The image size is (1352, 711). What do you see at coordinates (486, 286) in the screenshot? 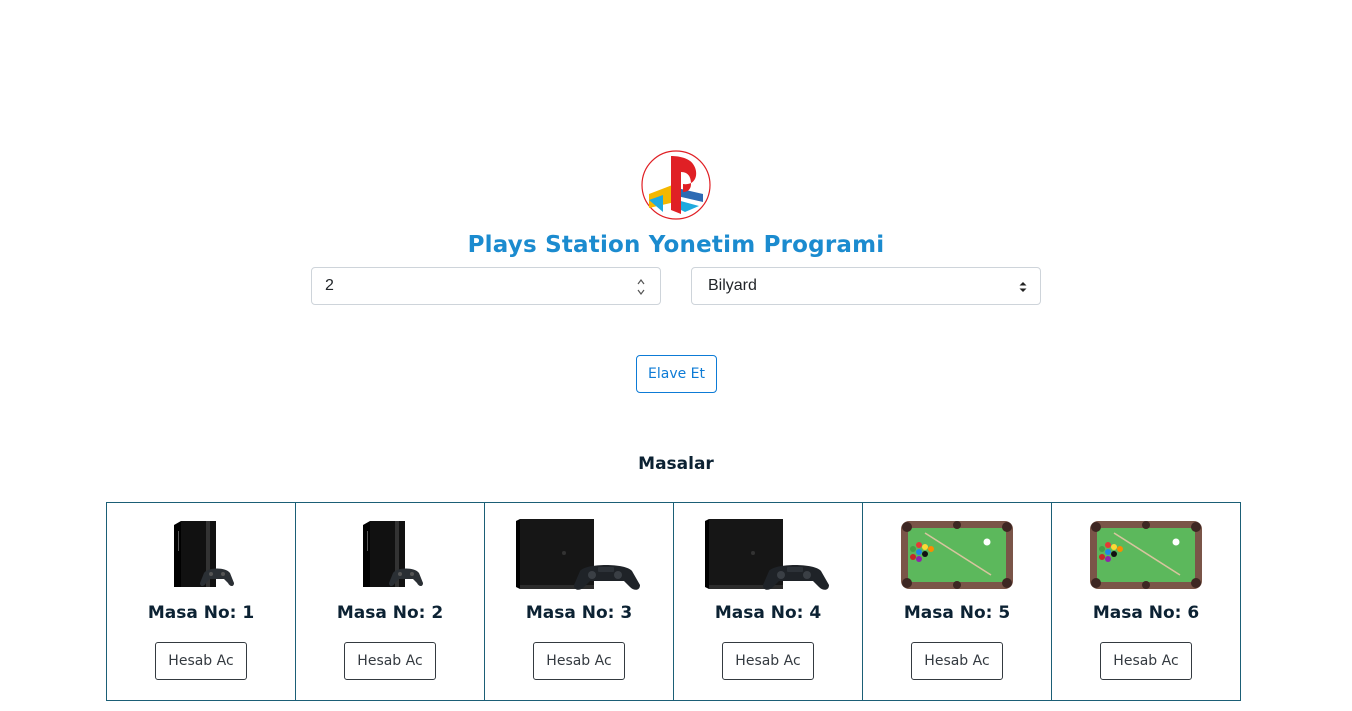
I see `count-input: 2` at bounding box center [486, 286].